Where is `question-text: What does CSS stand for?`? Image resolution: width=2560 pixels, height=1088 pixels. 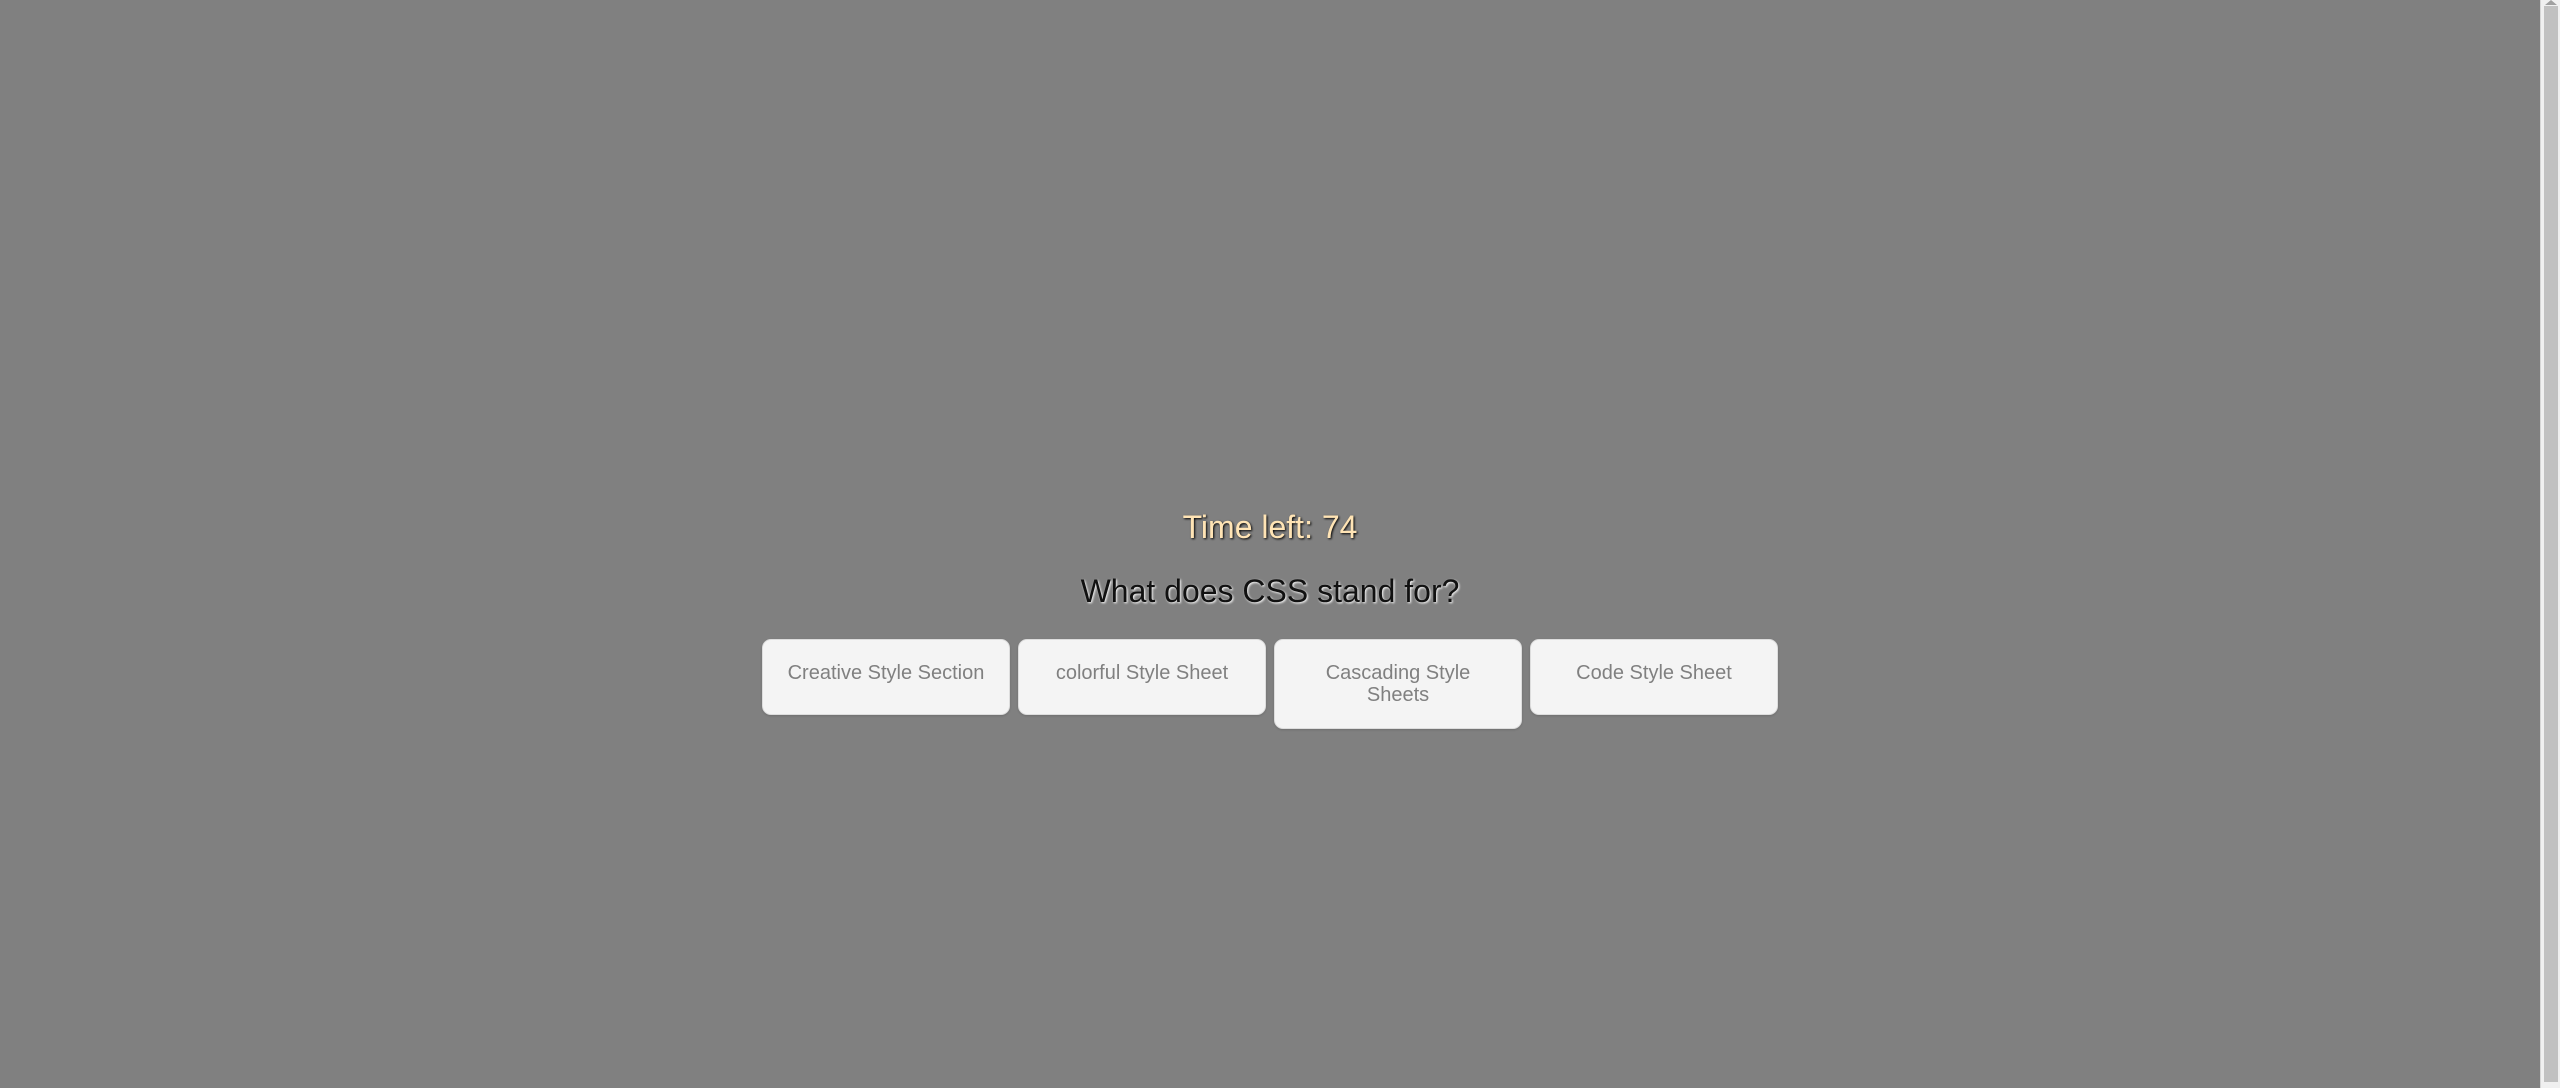
question-text: What does CSS stand for? is located at coordinates (1270, 591).